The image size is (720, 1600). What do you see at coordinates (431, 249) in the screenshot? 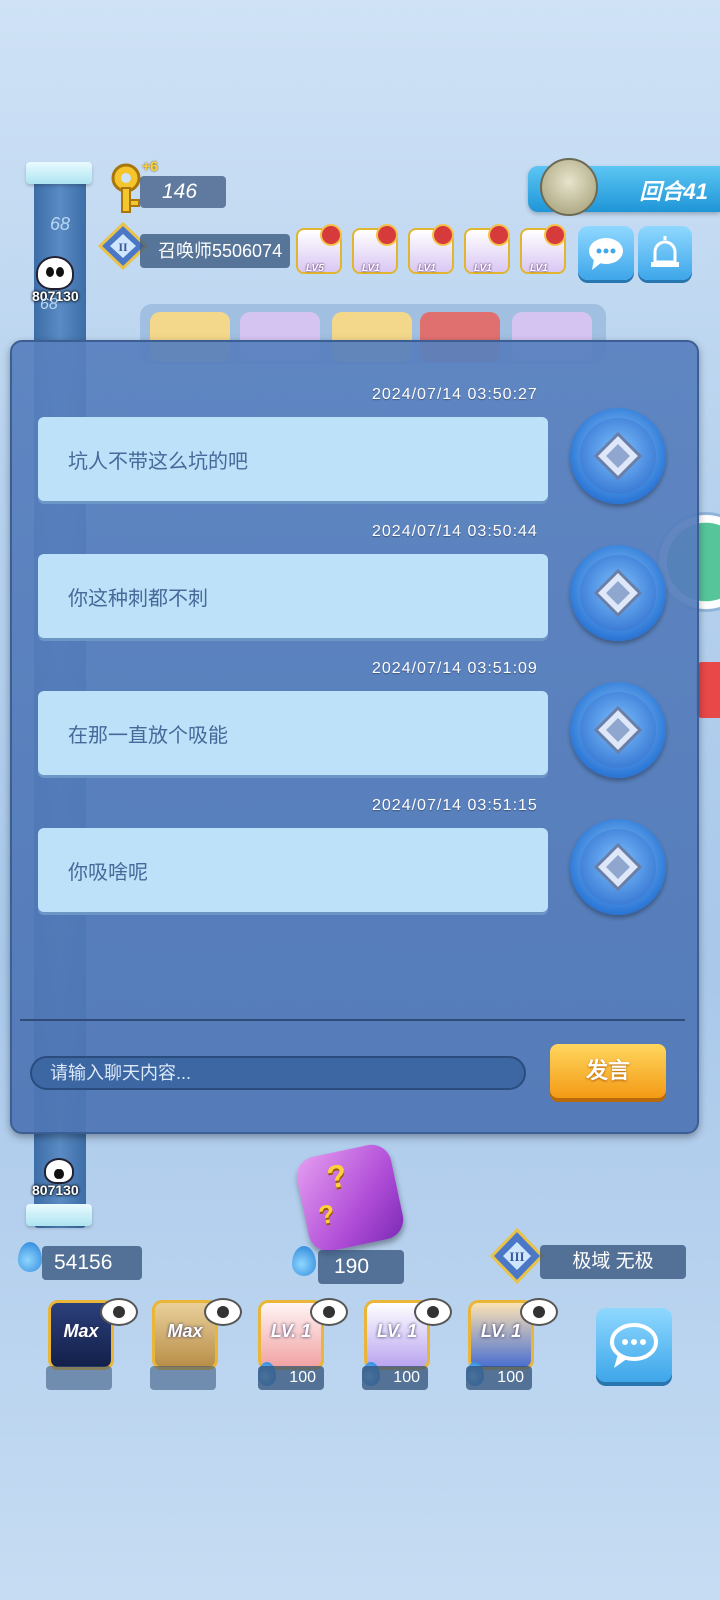
I see `player-slot-3: LV1` at bounding box center [431, 249].